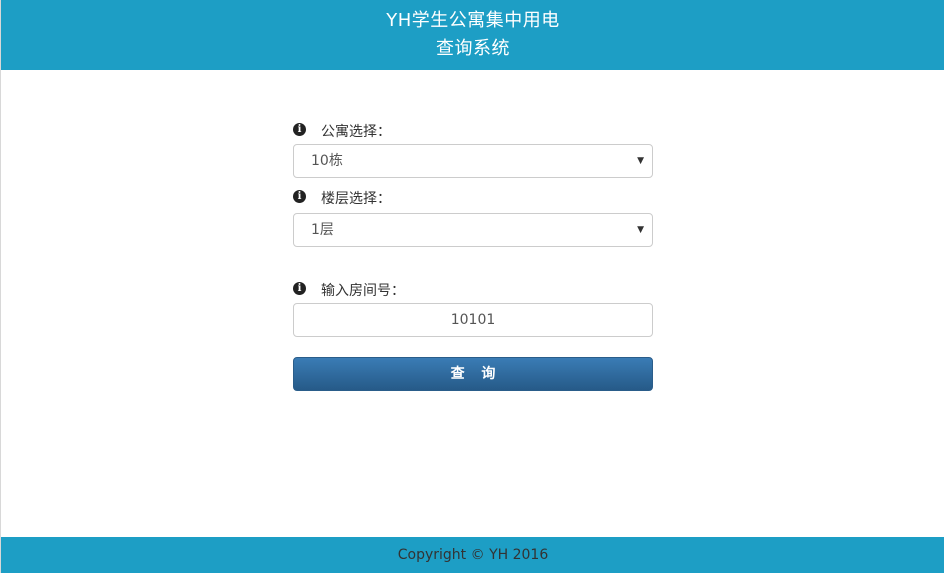 This screenshot has height=573, width=944. What do you see at coordinates (363, 291) in the screenshot?
I see `room-label: 输入房间号：` at bounding box center [363, 291].